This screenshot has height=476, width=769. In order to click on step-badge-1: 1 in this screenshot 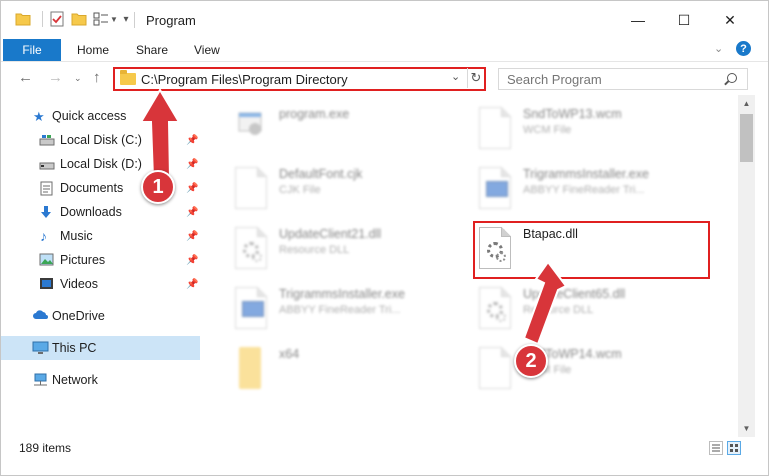, I will do `click(158, 187)`.